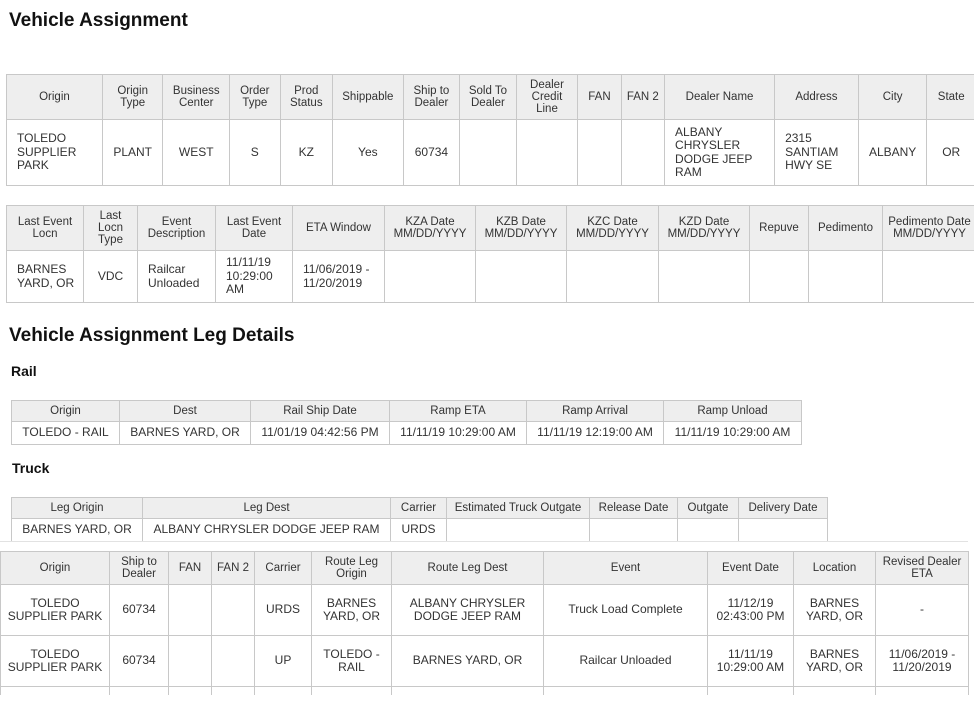  Describe the element at coordinates (338, 228) in the screenshot. I see `column-header: ETA Window` at that location.